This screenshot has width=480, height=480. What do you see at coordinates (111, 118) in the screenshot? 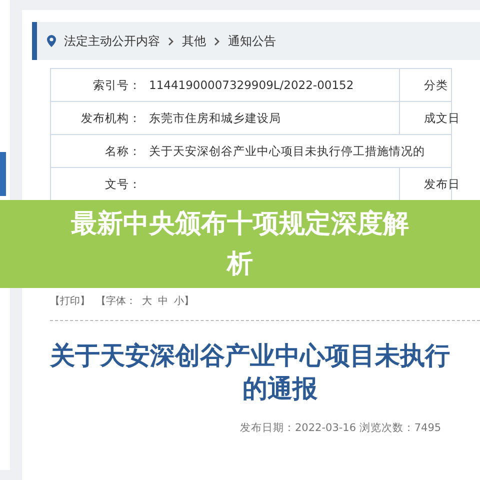
I see `field-label: 发布机构：` at bounding box center [111, 118].